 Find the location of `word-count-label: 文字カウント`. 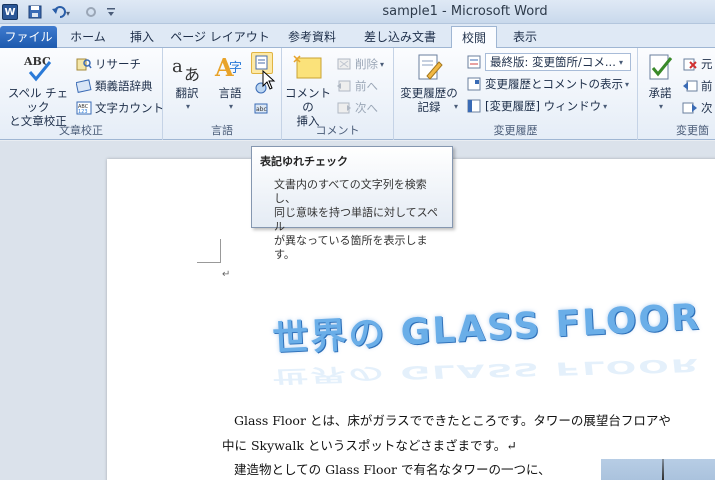

word-count-label: 文字カウント is located at coordinates (129, 108).